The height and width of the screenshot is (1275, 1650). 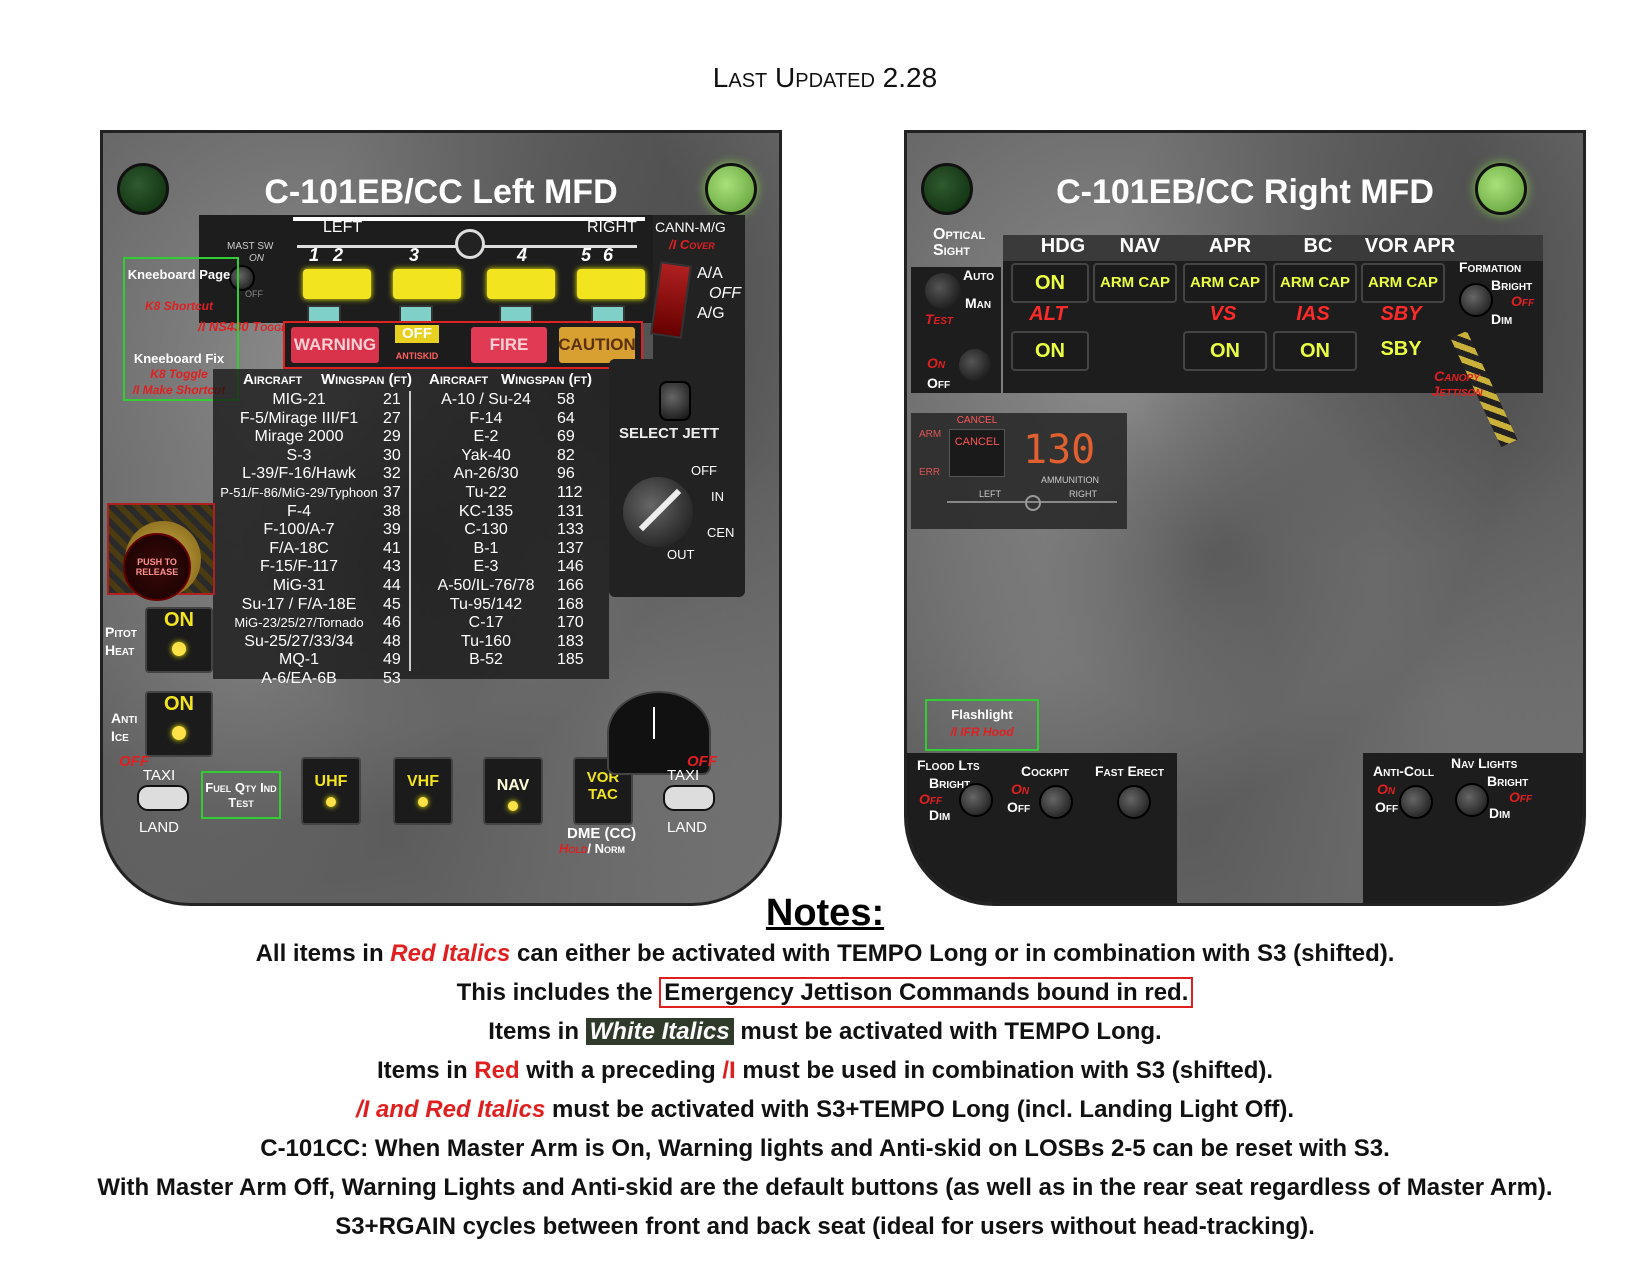 I want to click on uhf-button: UHF, so click(x=331, y=791).